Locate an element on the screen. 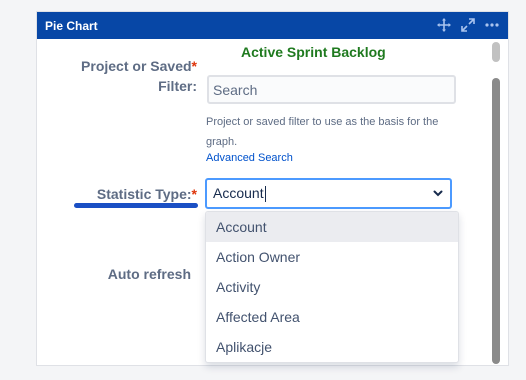 The image size is (526, 380). annotation-underline is located at coordinates (136, 205).